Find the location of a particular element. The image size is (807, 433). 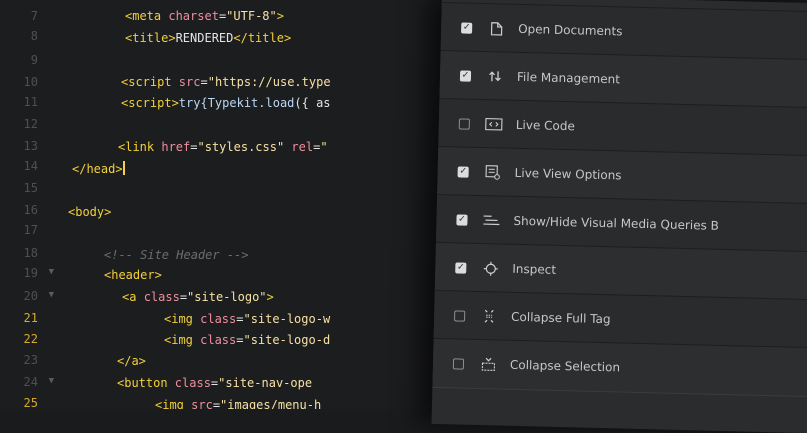

menu-item-label: Live Code is located at coordinates (545, 125).